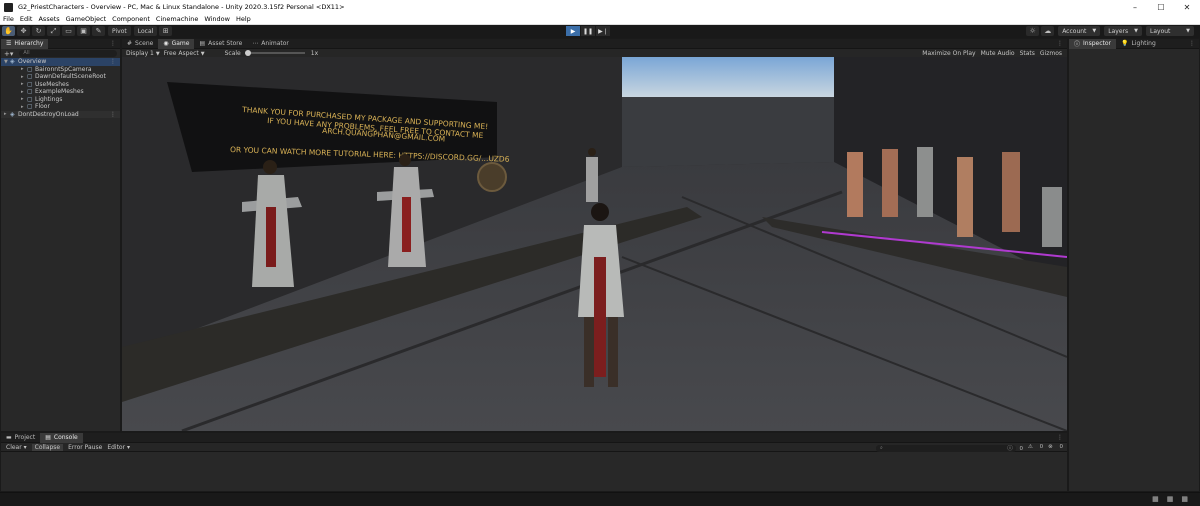  What do you see at coordinates (53, 31) in the screenshot?
I see `scale-tool-icon: ⤢` at bounding box center [53, 31].